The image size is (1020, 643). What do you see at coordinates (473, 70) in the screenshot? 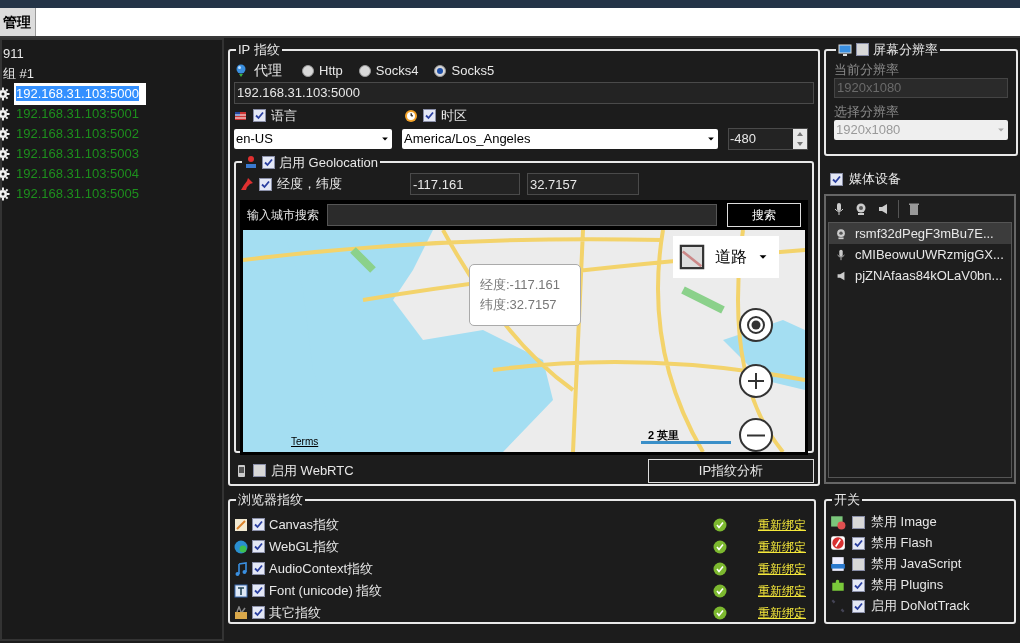
I see `radio-label: Socks5` at bounding box center [473, 70].